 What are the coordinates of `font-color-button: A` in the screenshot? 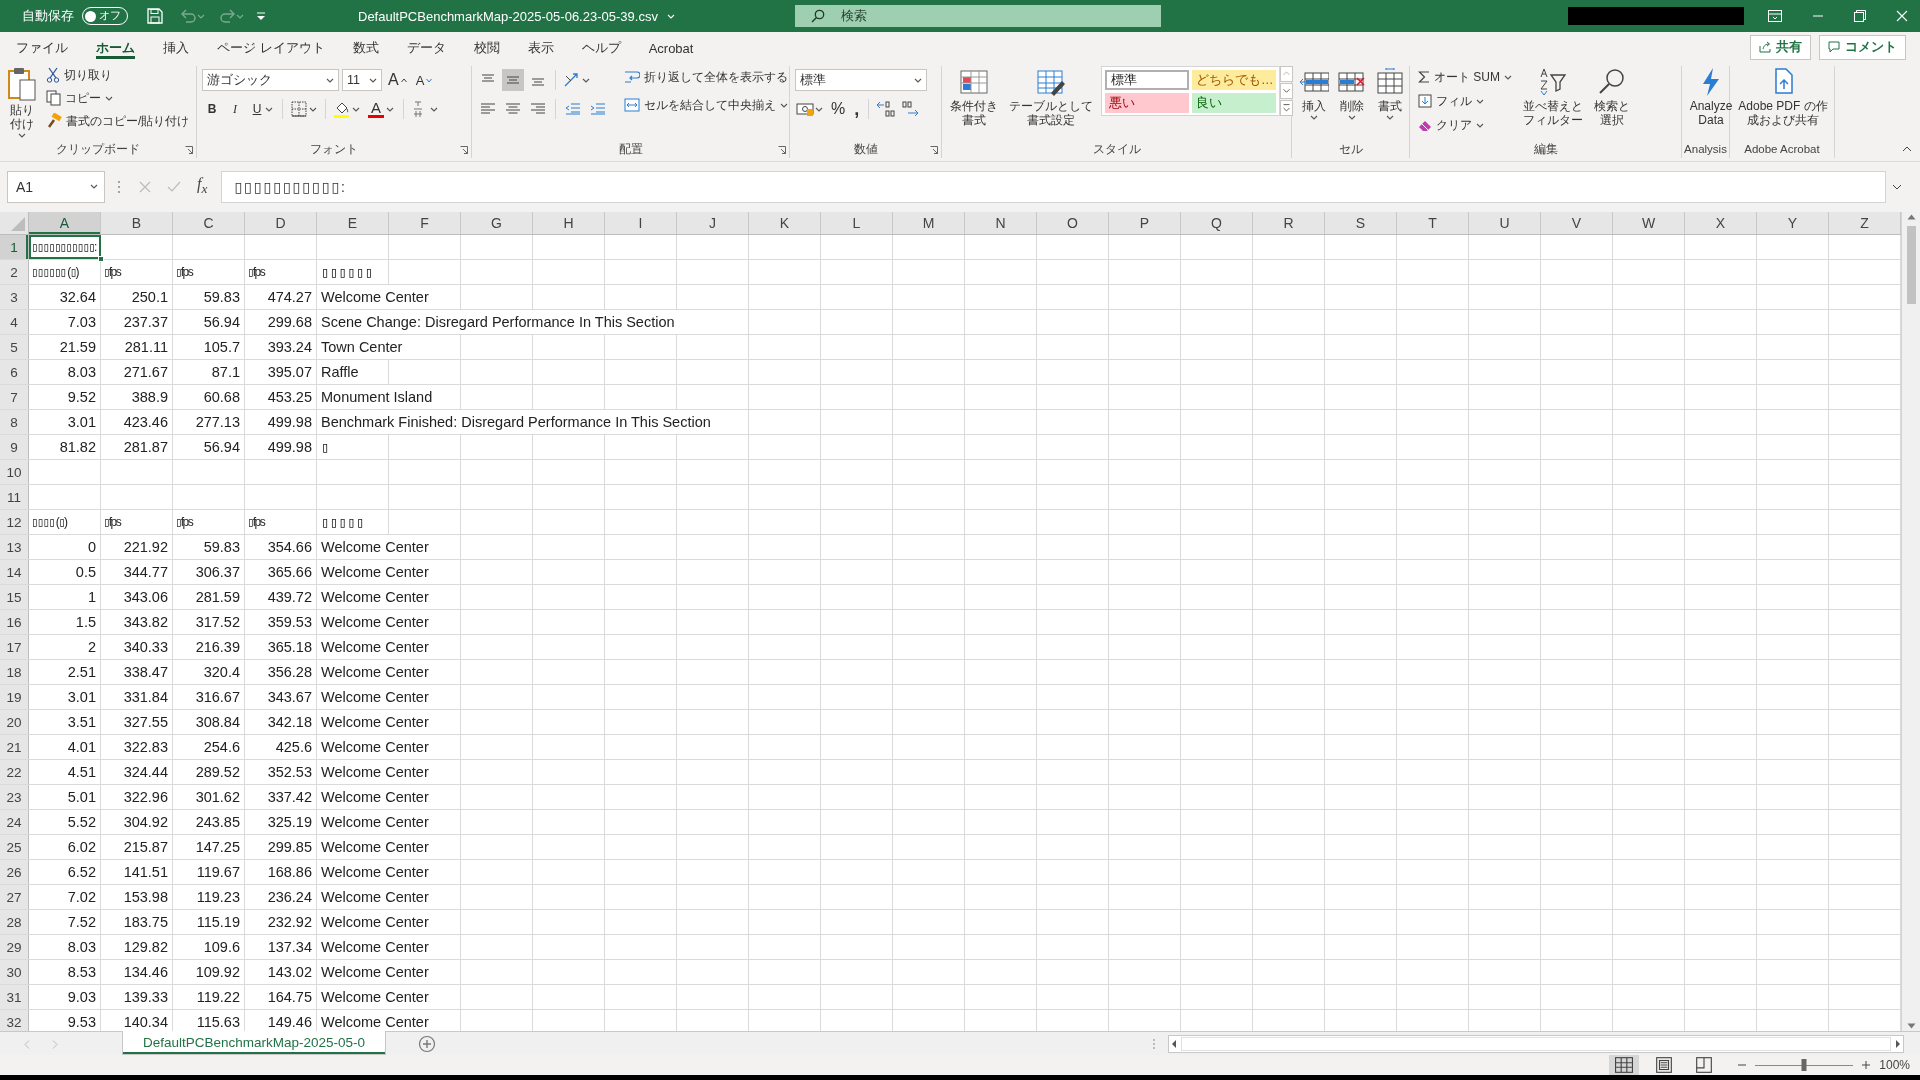 It's located at (381, 109).